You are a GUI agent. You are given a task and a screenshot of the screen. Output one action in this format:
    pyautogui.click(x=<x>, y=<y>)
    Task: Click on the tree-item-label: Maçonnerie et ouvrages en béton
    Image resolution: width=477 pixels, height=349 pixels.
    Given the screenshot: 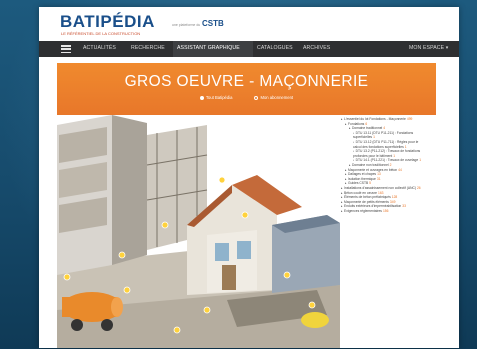 What is the action you would take?
    pyautogui.click(x=373, y=169)
    